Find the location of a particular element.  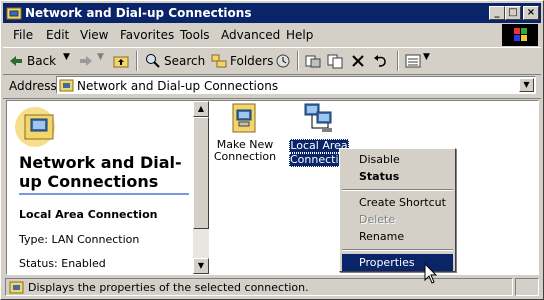

maximize-button: □ is located at coordinates (513, 13).